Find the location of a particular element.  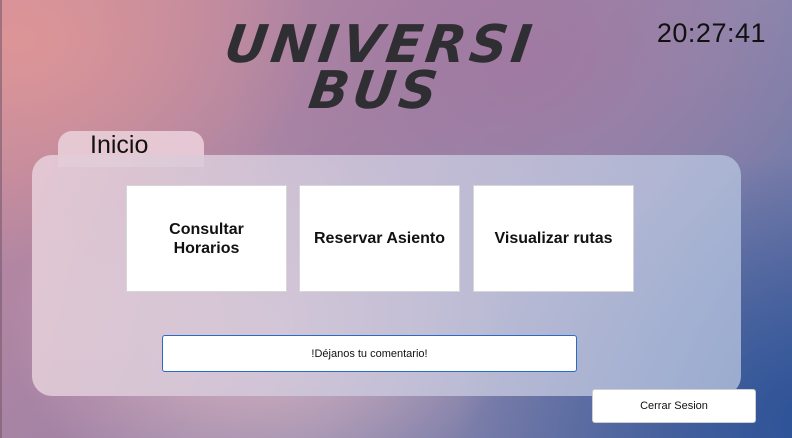

comment-button: !Déjanos tu comentario! is located at coordinates (369, 353).